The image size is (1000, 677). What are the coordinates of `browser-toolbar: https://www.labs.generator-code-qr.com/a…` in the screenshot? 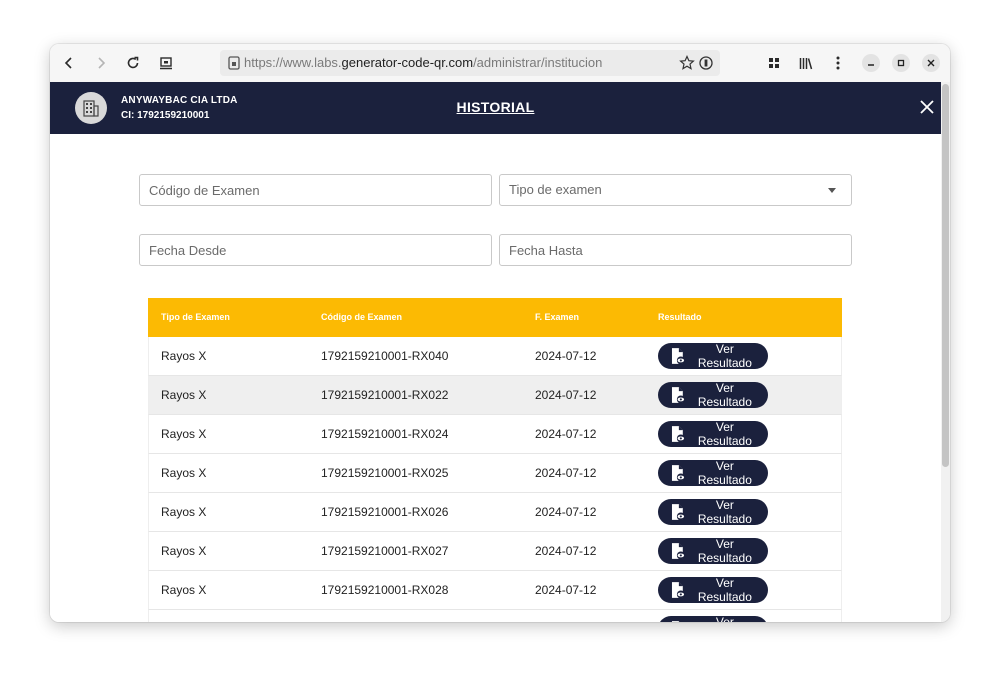 It's located at (500, 63).